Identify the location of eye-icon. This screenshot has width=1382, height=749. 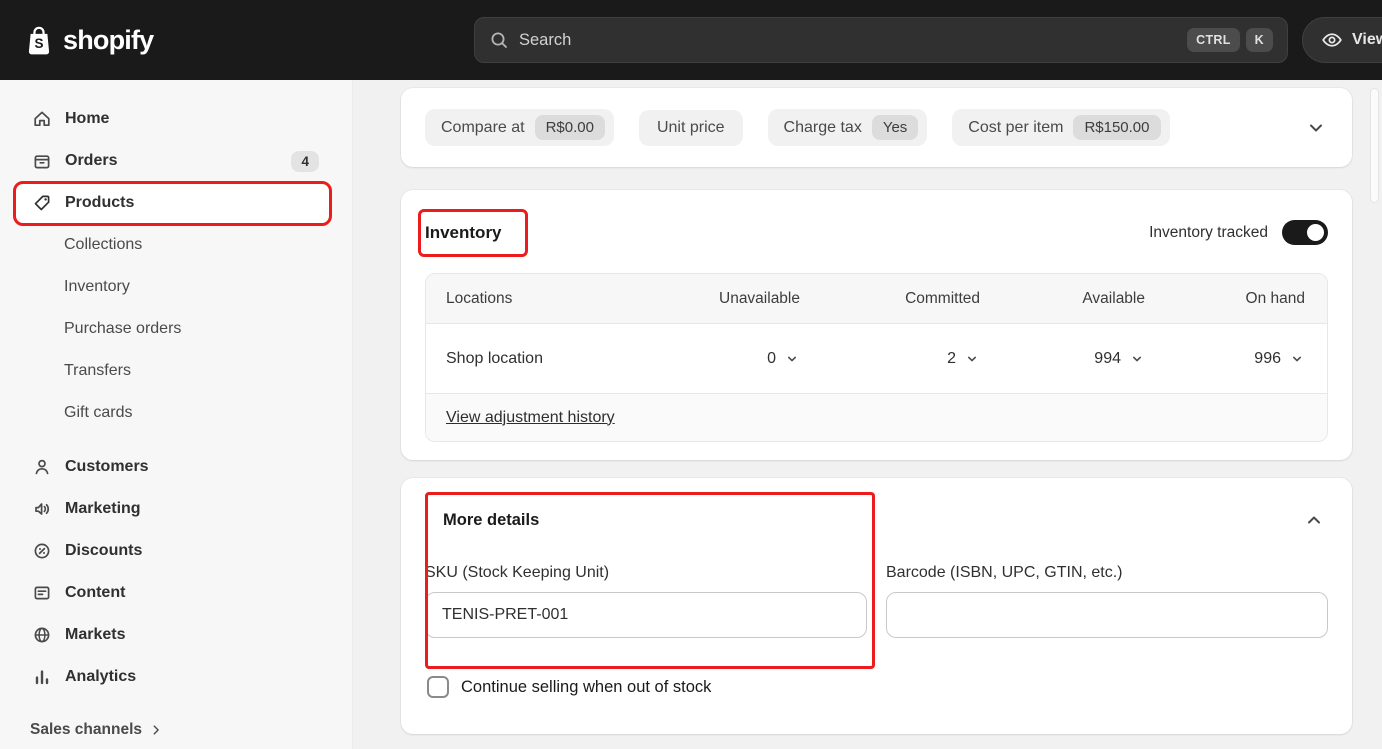
(1332, 40).